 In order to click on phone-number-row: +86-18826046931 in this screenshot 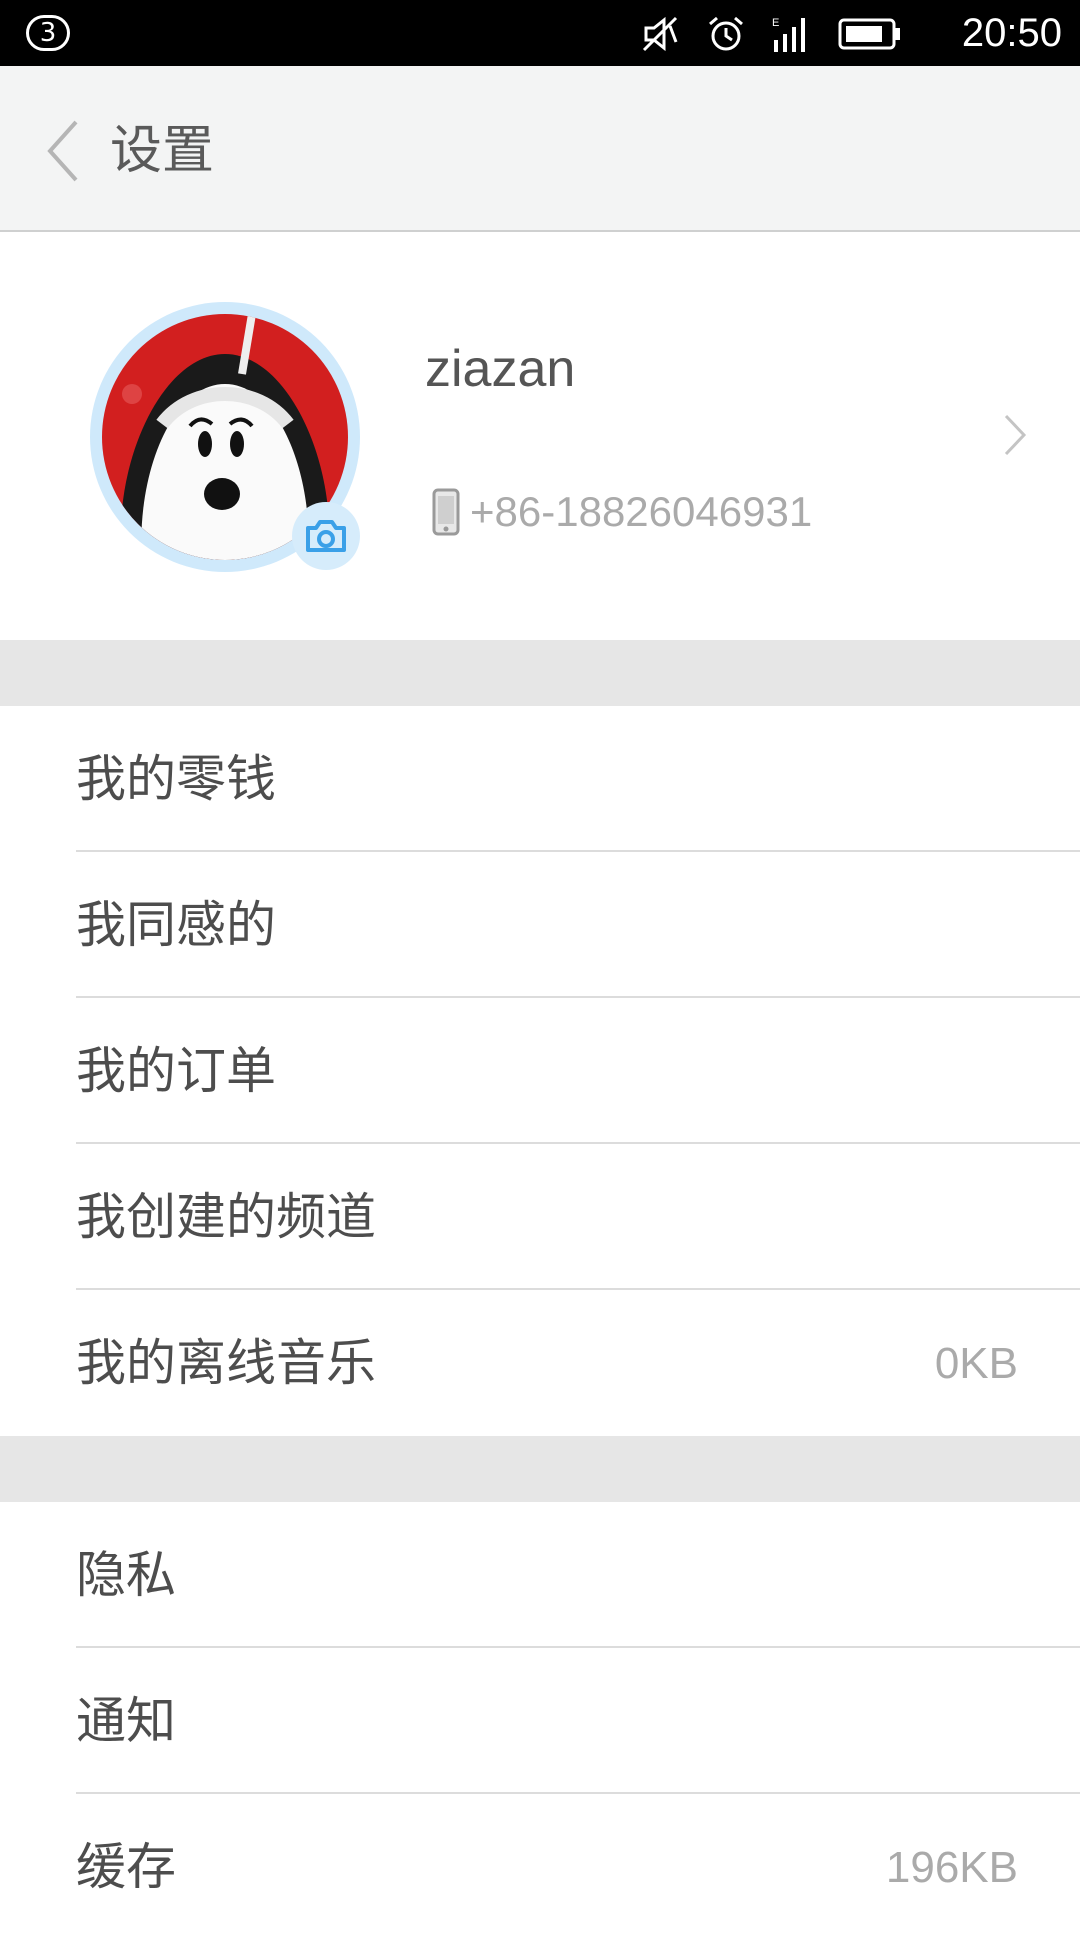, I will do `click(622, 512)`.